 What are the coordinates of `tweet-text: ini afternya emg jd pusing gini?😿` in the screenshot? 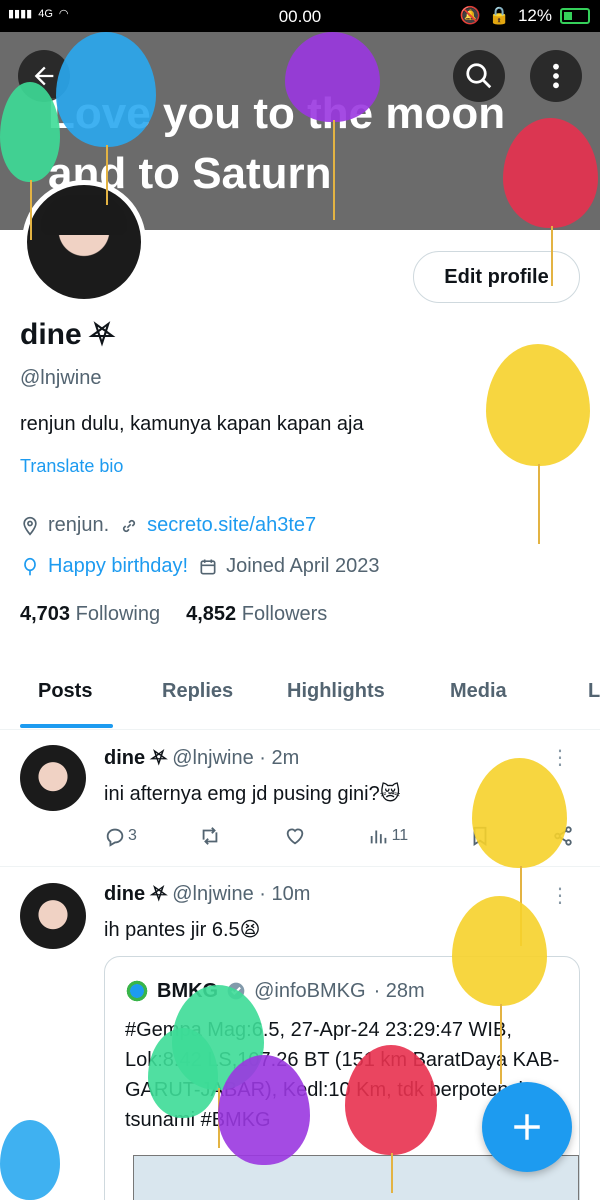 It's located at (252, 794).